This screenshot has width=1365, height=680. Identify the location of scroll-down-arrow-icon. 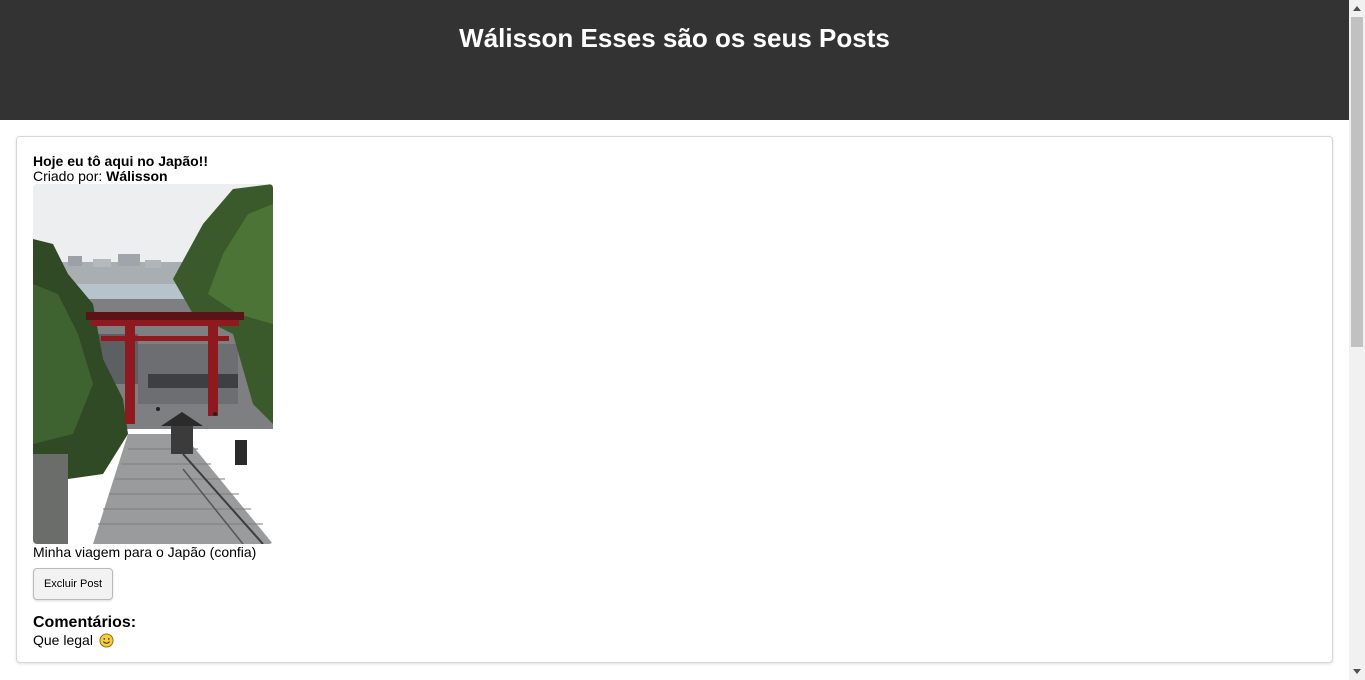
(1357, 671).